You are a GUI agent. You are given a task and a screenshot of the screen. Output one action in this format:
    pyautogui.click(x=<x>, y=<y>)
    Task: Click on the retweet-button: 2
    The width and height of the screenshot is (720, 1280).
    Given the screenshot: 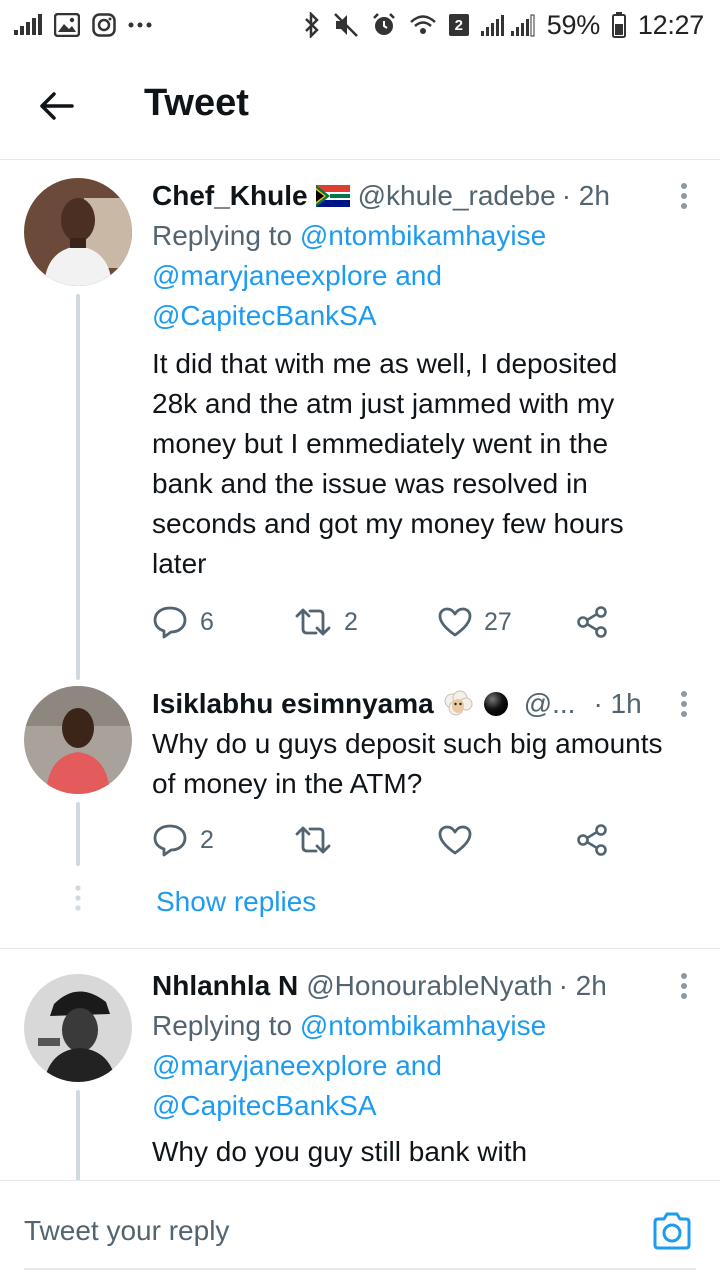 What is the action you would take?
    pyautogui.click(x=326, y=622)
    